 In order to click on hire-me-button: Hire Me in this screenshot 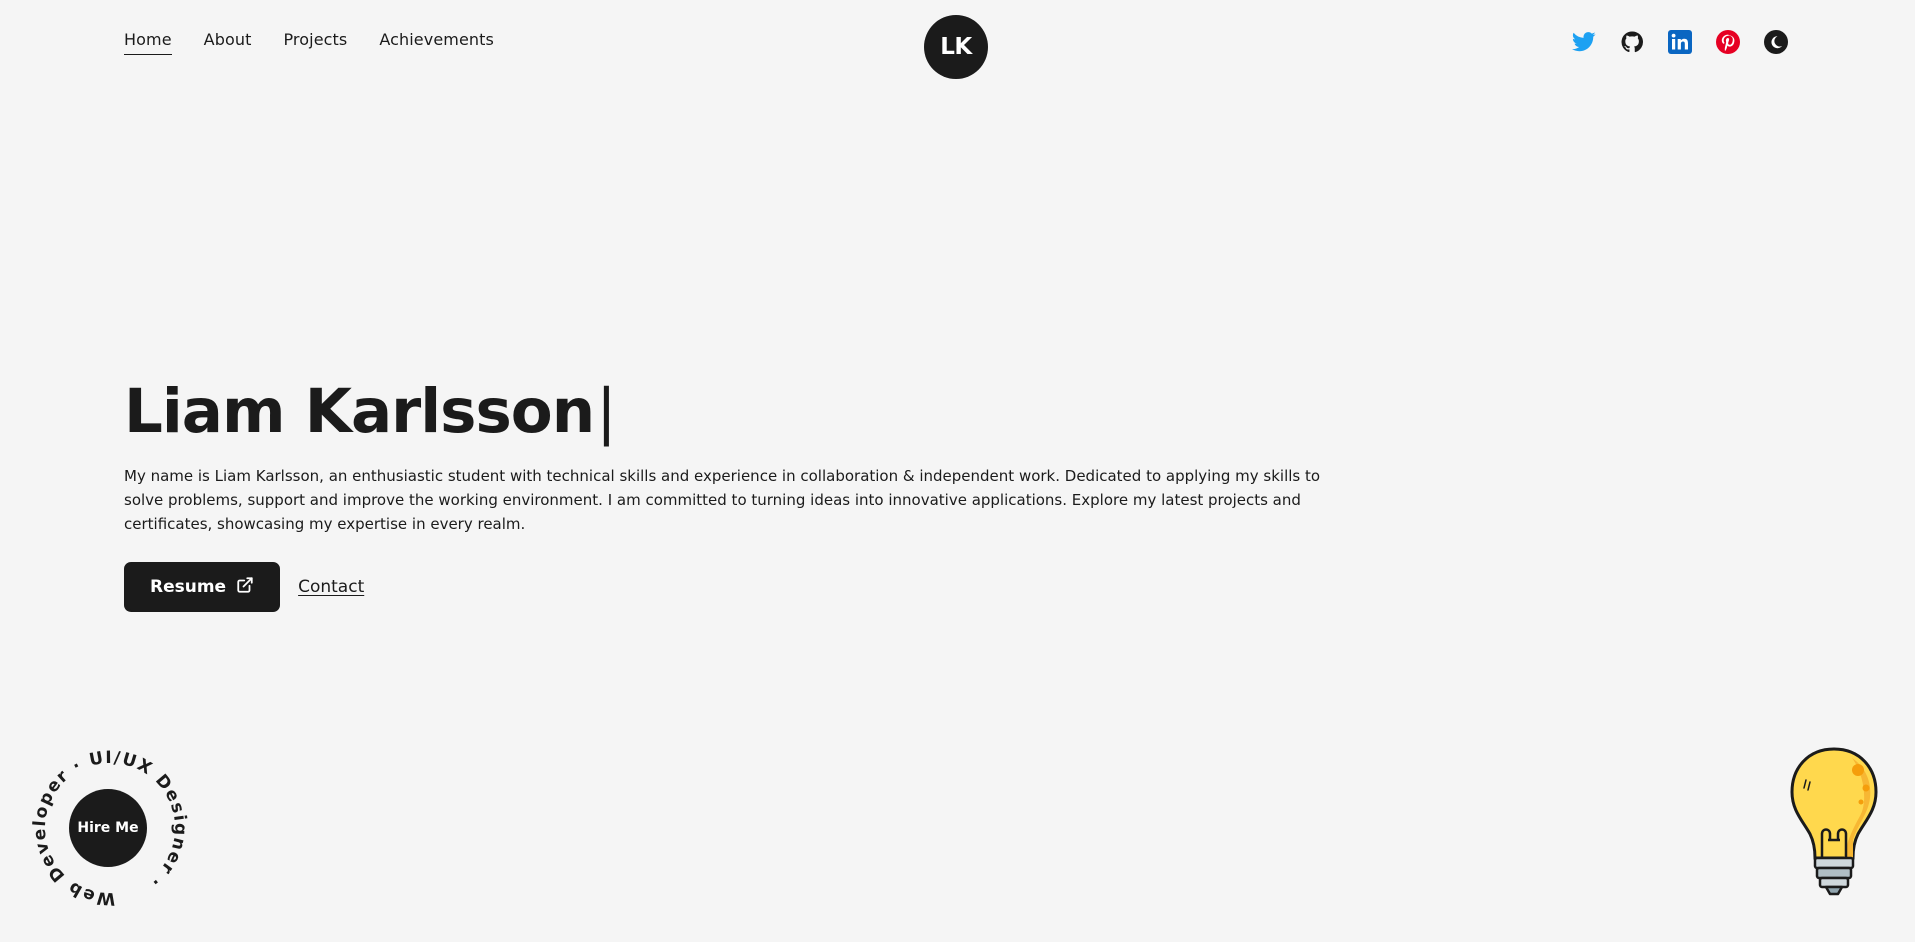, I will do `click(108, 828)`.